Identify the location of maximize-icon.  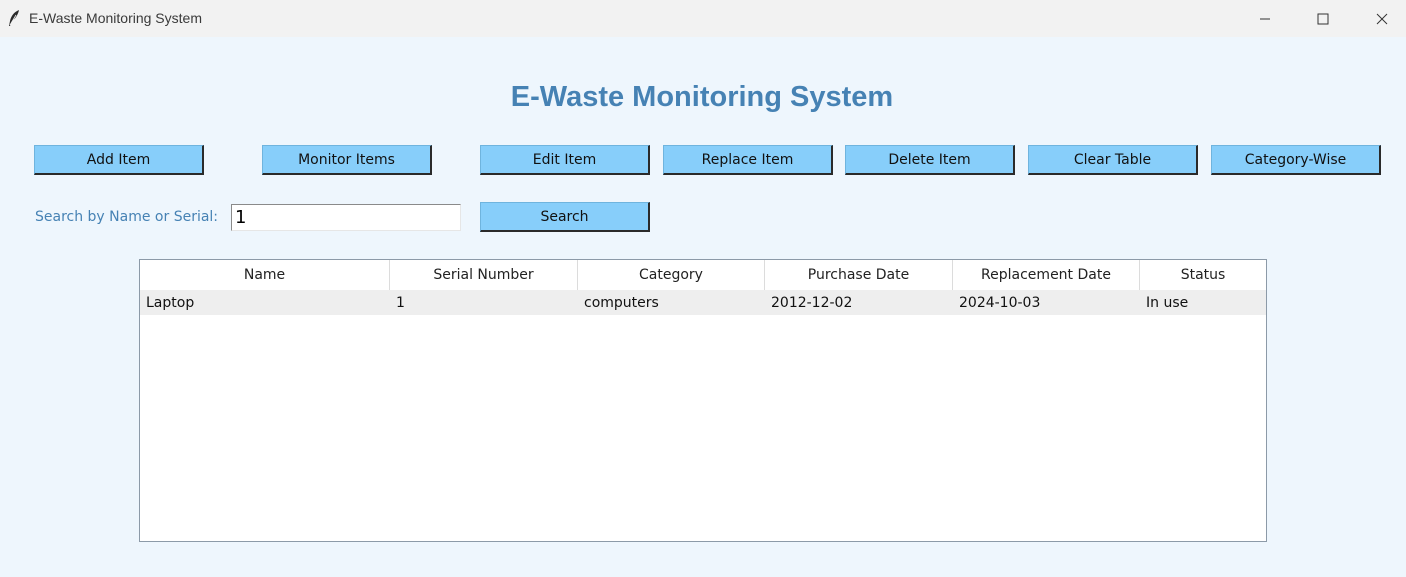
(1323, 19).